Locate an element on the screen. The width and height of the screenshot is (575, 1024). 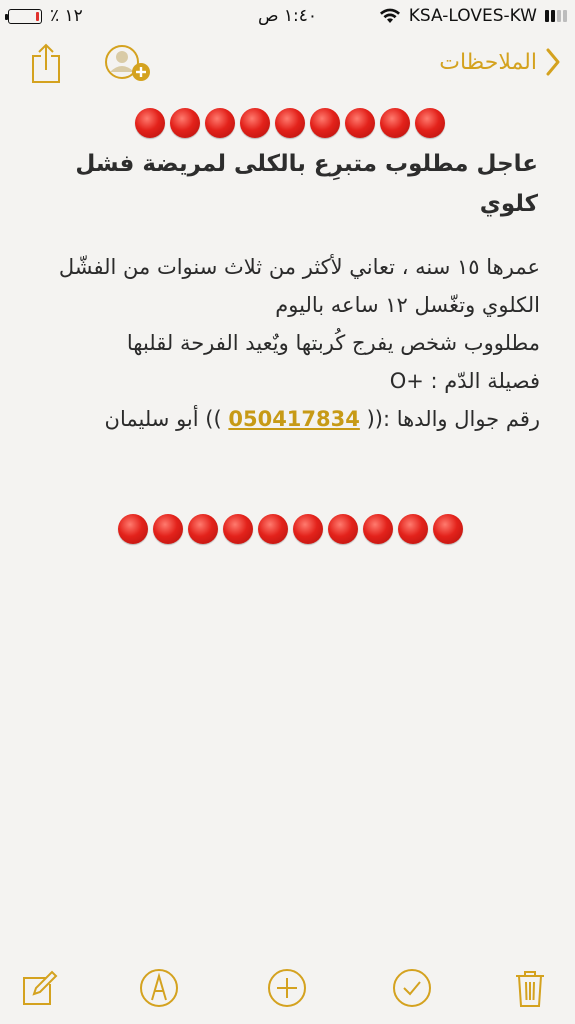
trash-icon is located at coordinates (530, 989).